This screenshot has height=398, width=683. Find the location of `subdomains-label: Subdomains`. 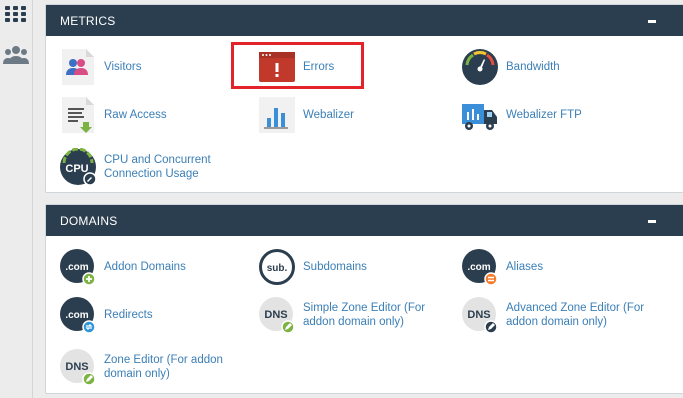

subdomains-label: Subdomains is located at coordinates (335, 267).